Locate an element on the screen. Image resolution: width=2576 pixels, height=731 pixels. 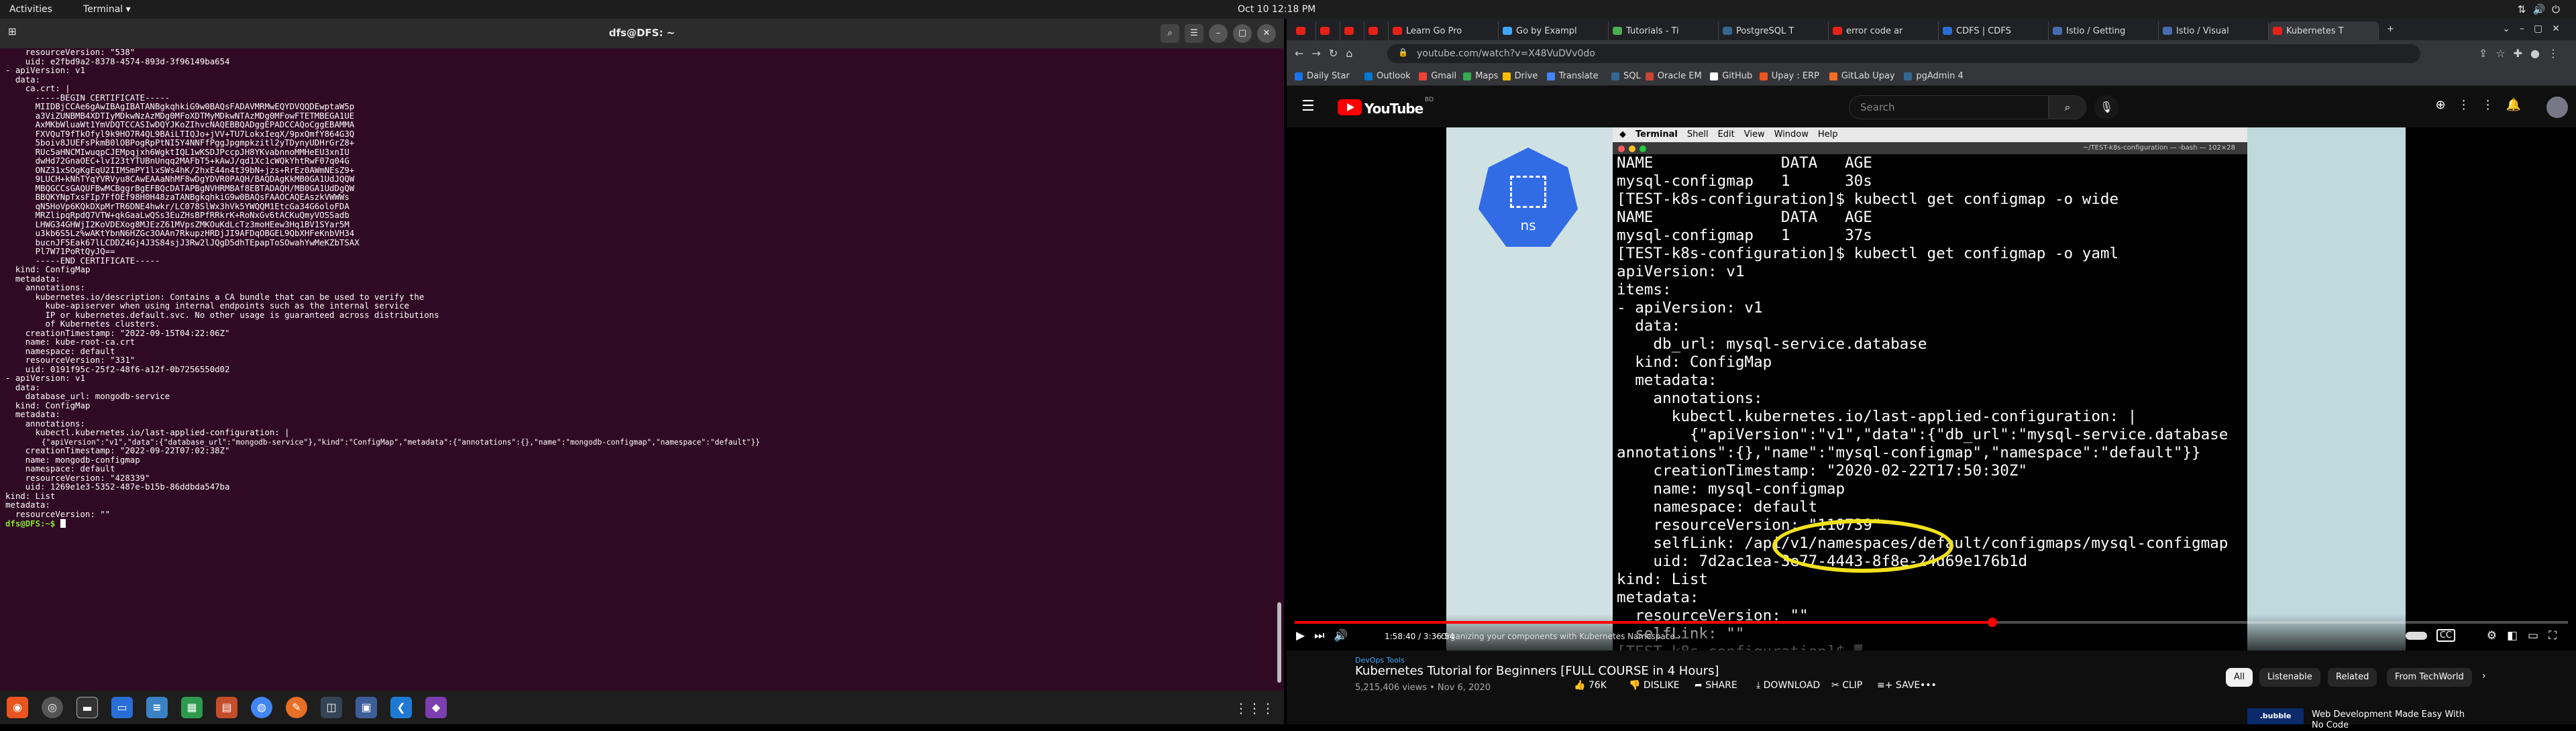
download-button: ⤓ DOWNLOAD is located at coordinates (1788, 685).